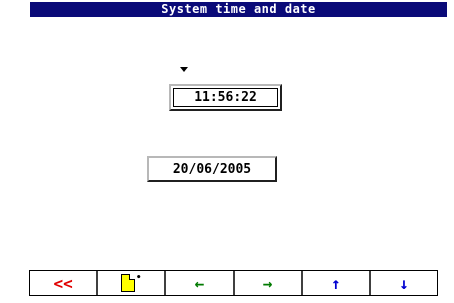 Image resolution: width=454 pixels, height=303 pixels. I want to click on cursor-indicator-icon, so click(184, 69).